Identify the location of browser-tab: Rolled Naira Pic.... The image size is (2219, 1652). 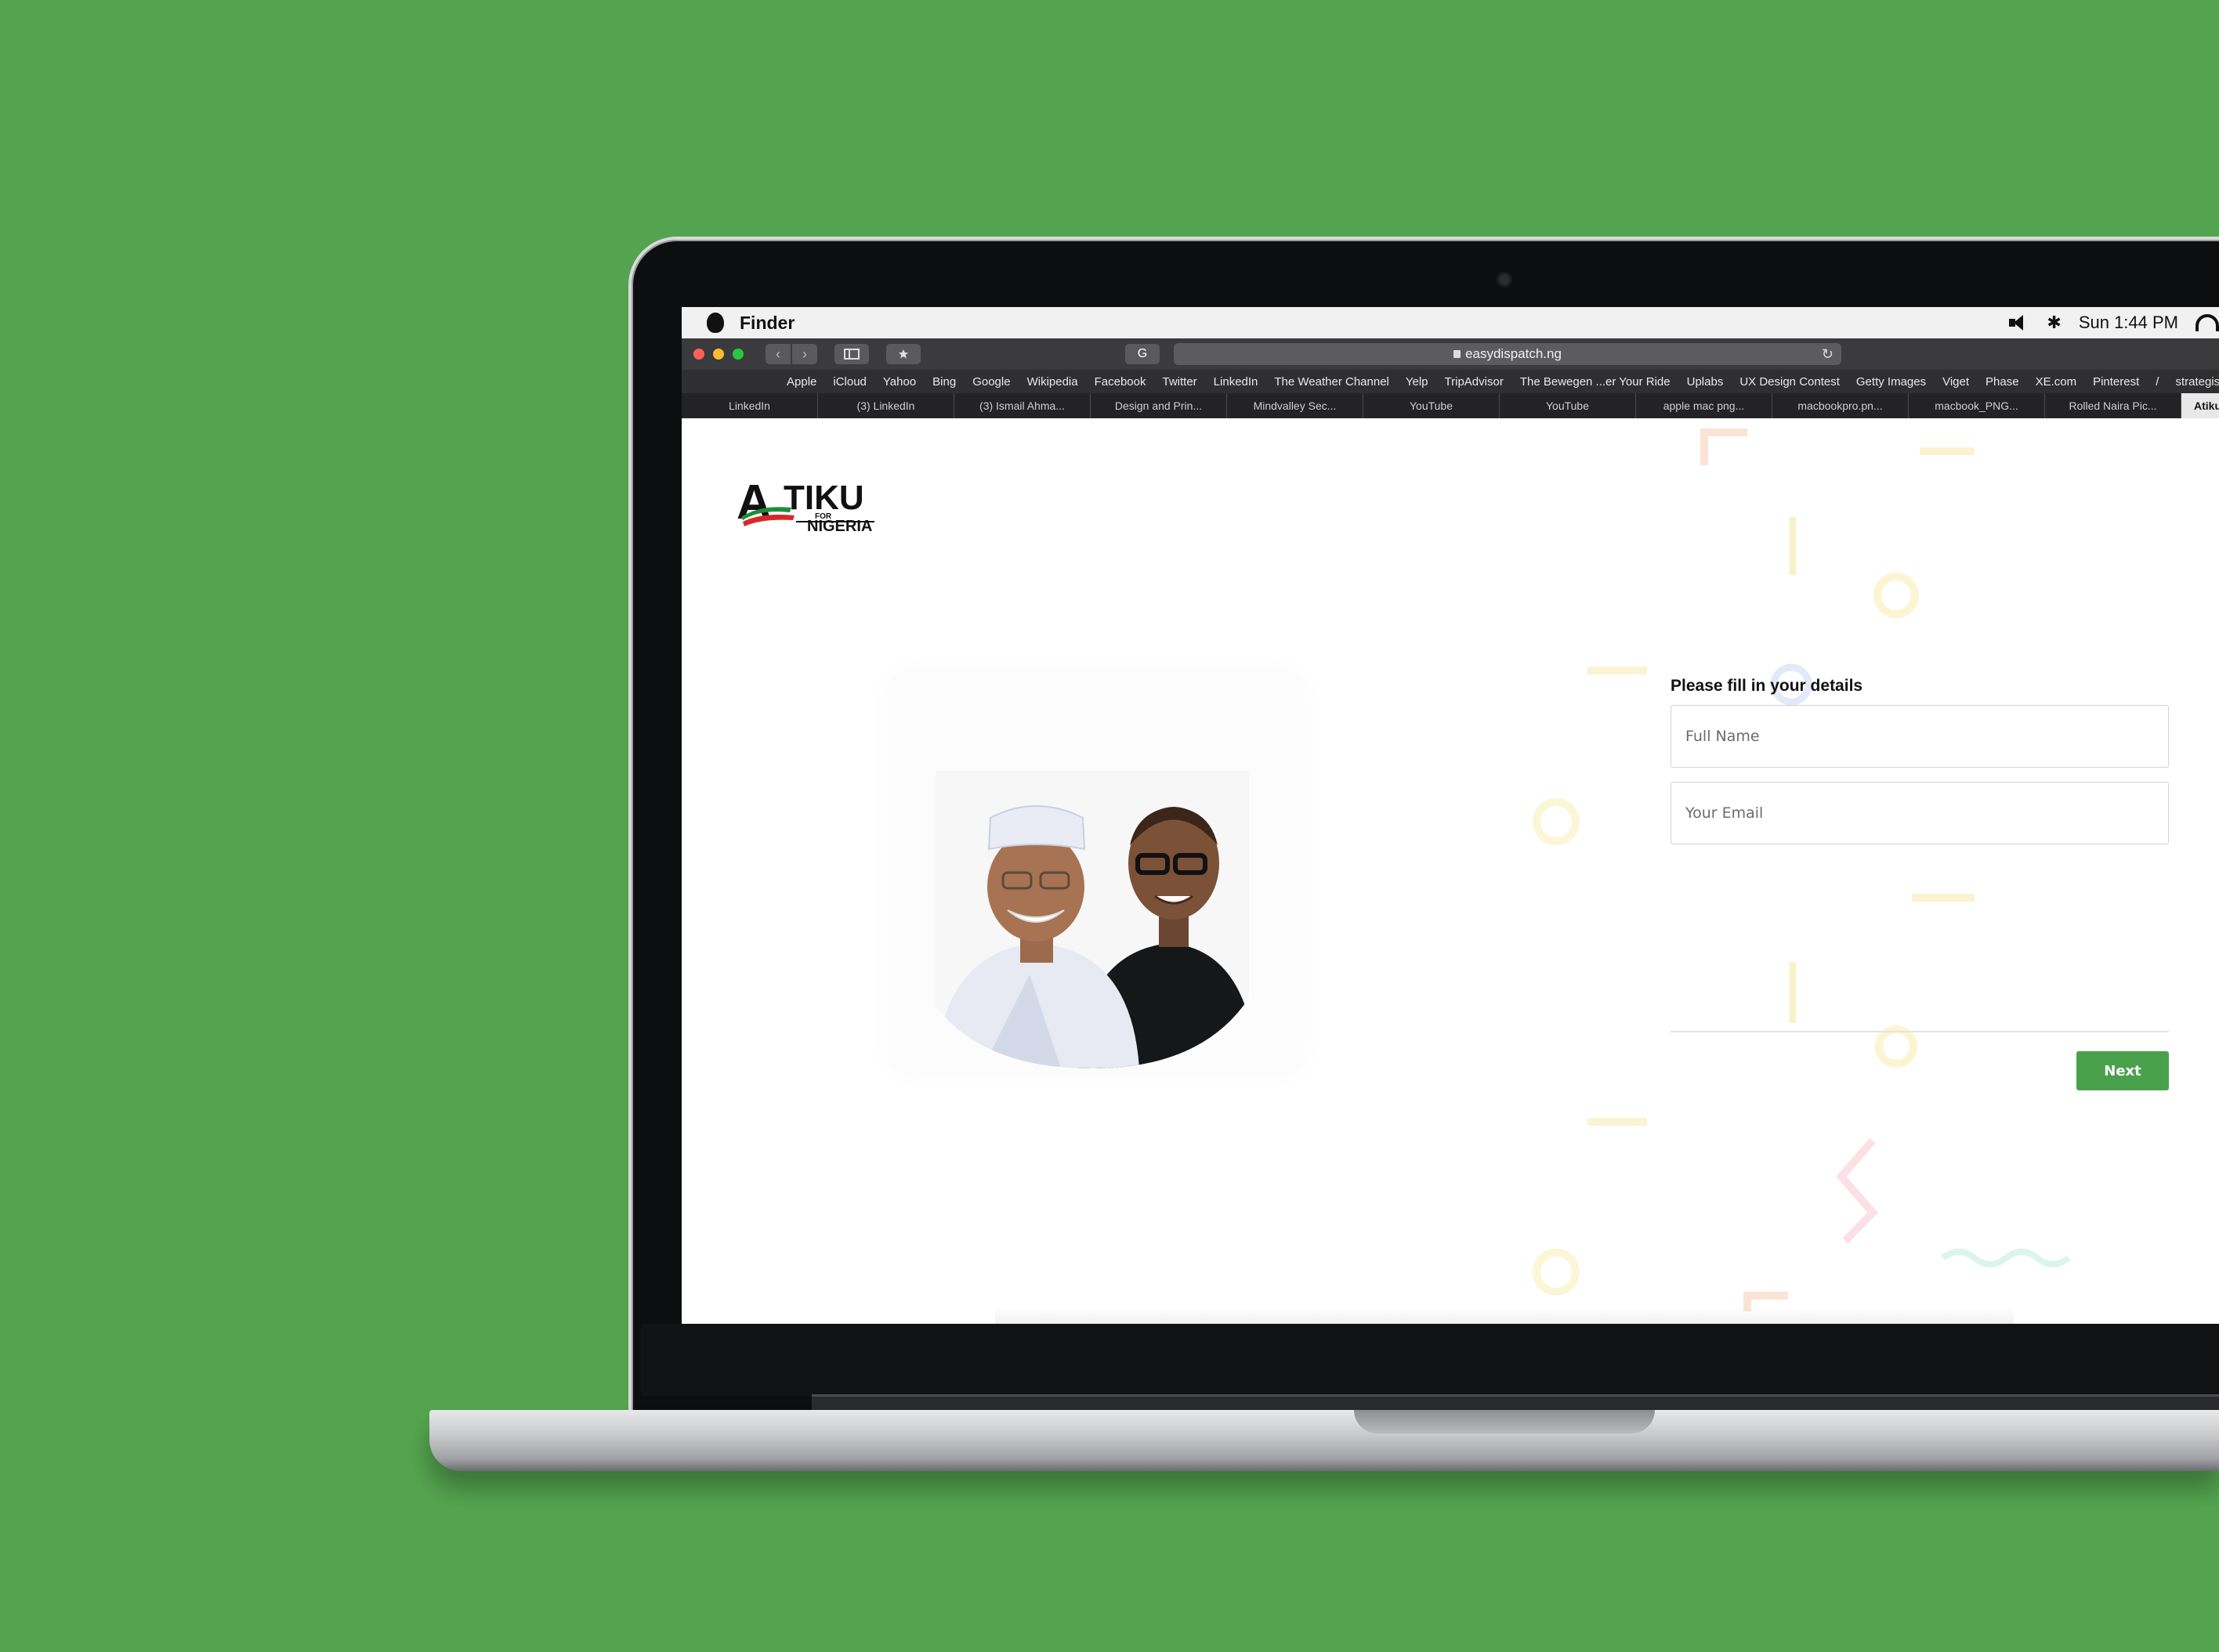
(2113, 405).